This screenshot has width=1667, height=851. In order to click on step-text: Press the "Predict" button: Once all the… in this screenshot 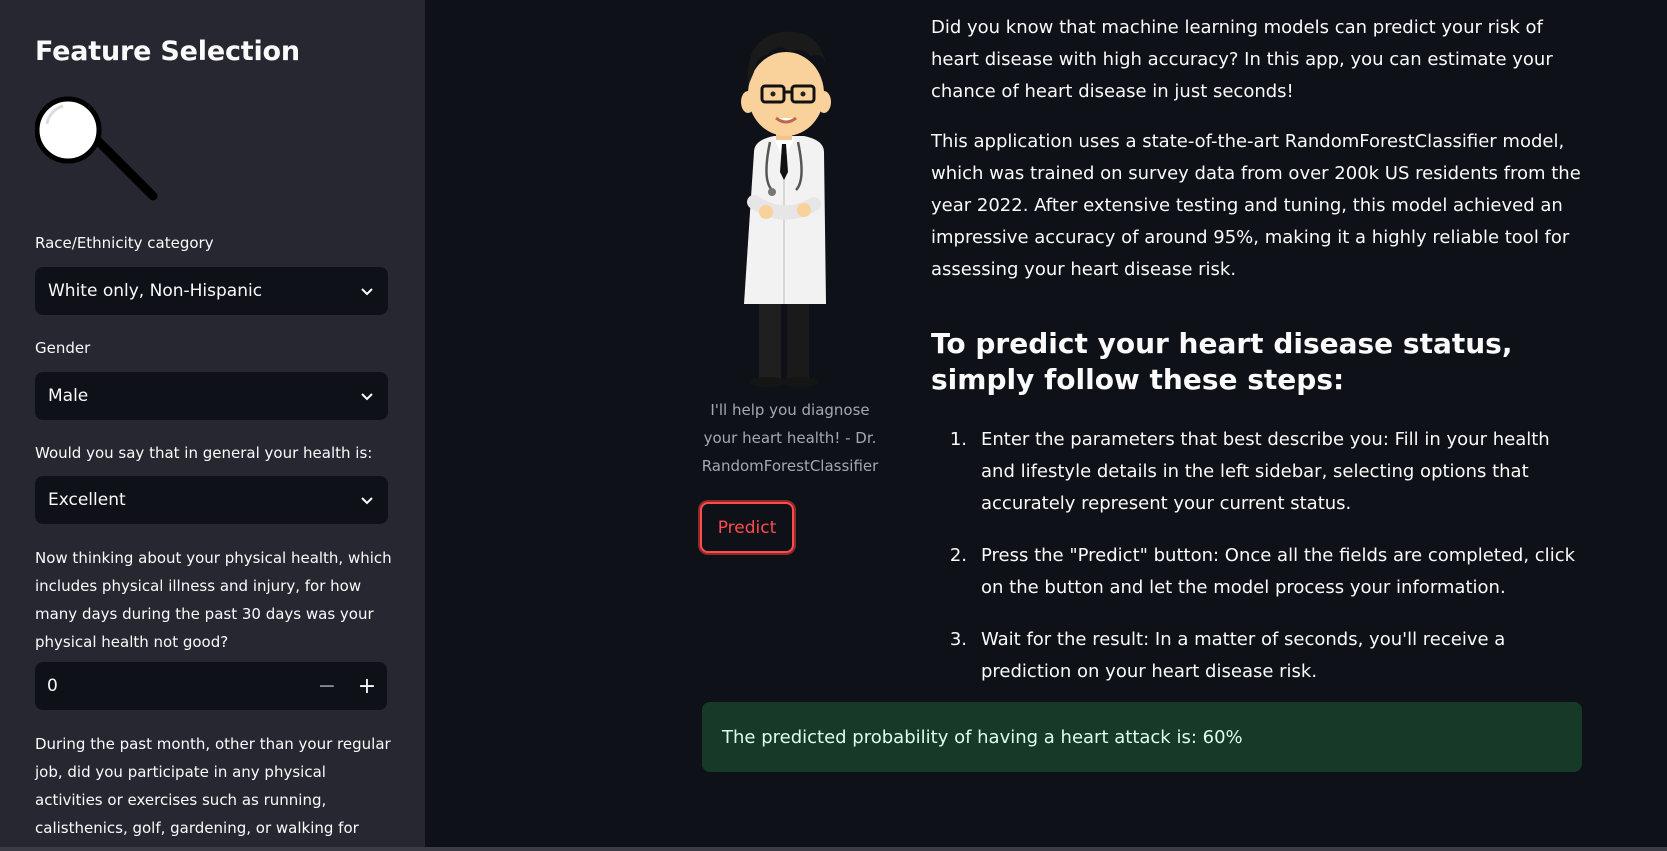, I will do `click(1278, 571)`.